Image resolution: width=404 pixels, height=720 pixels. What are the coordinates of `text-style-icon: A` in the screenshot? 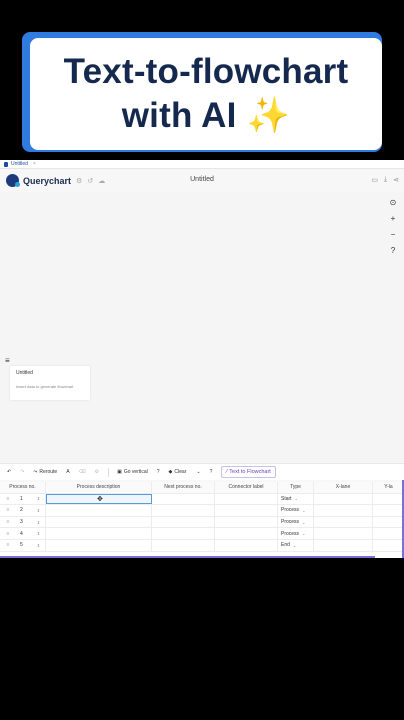 It's located at (67, 472).